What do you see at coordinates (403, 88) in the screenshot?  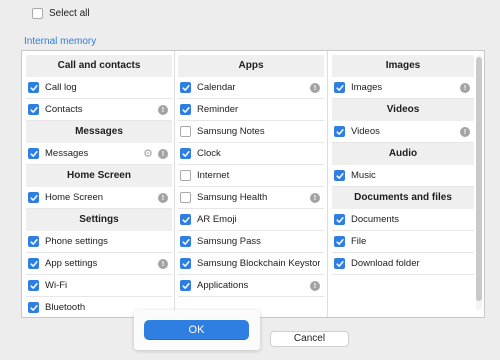 I see `option-images: Images!` at bounding box center [403, 88].